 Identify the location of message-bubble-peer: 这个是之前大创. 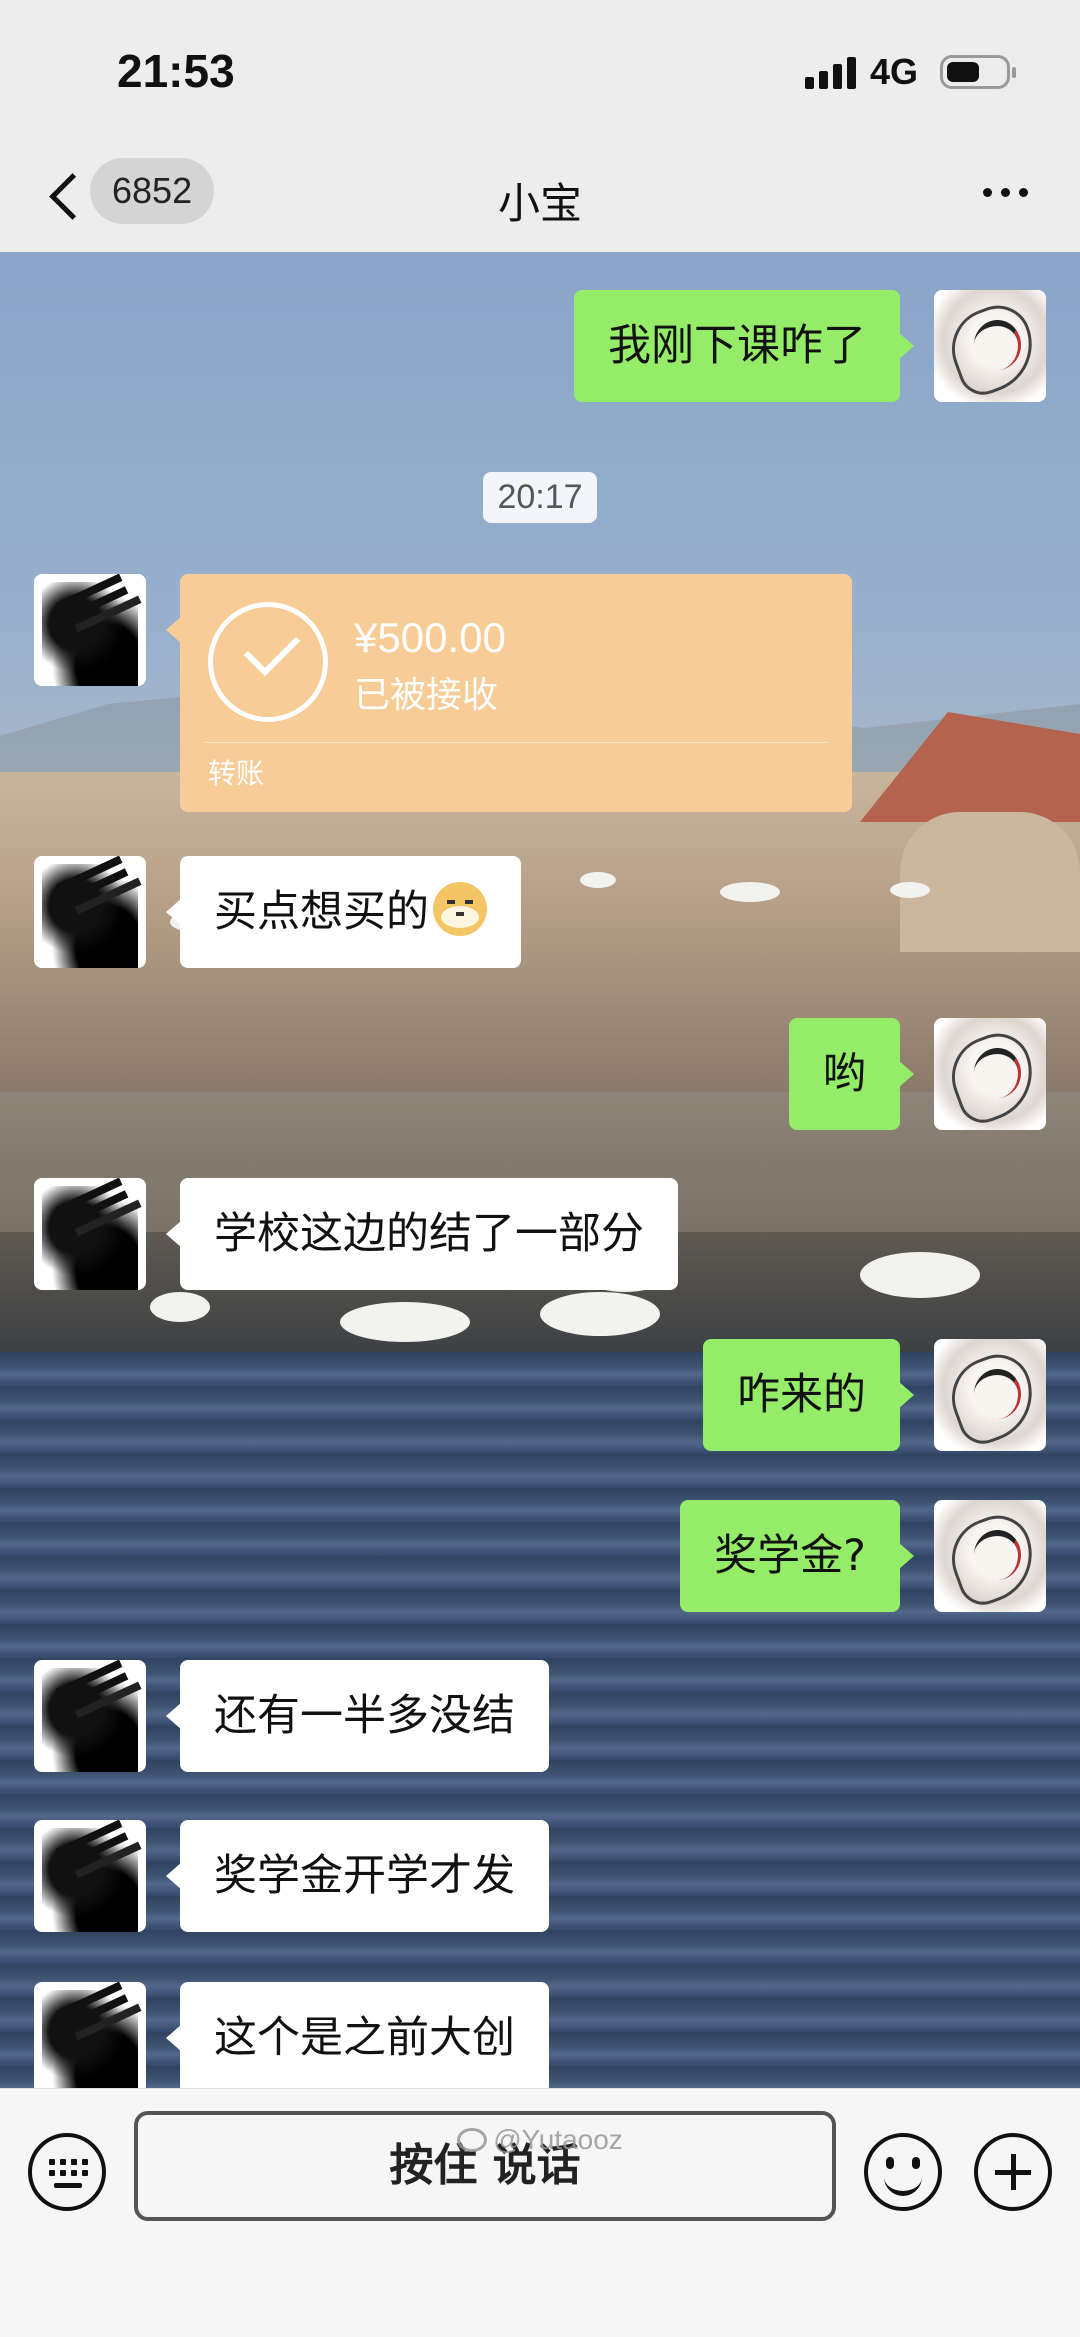
(357, 2035).